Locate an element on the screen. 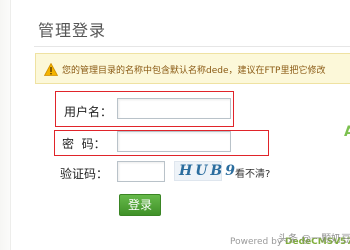  side-mark: A is located at coordinates (347, 132).